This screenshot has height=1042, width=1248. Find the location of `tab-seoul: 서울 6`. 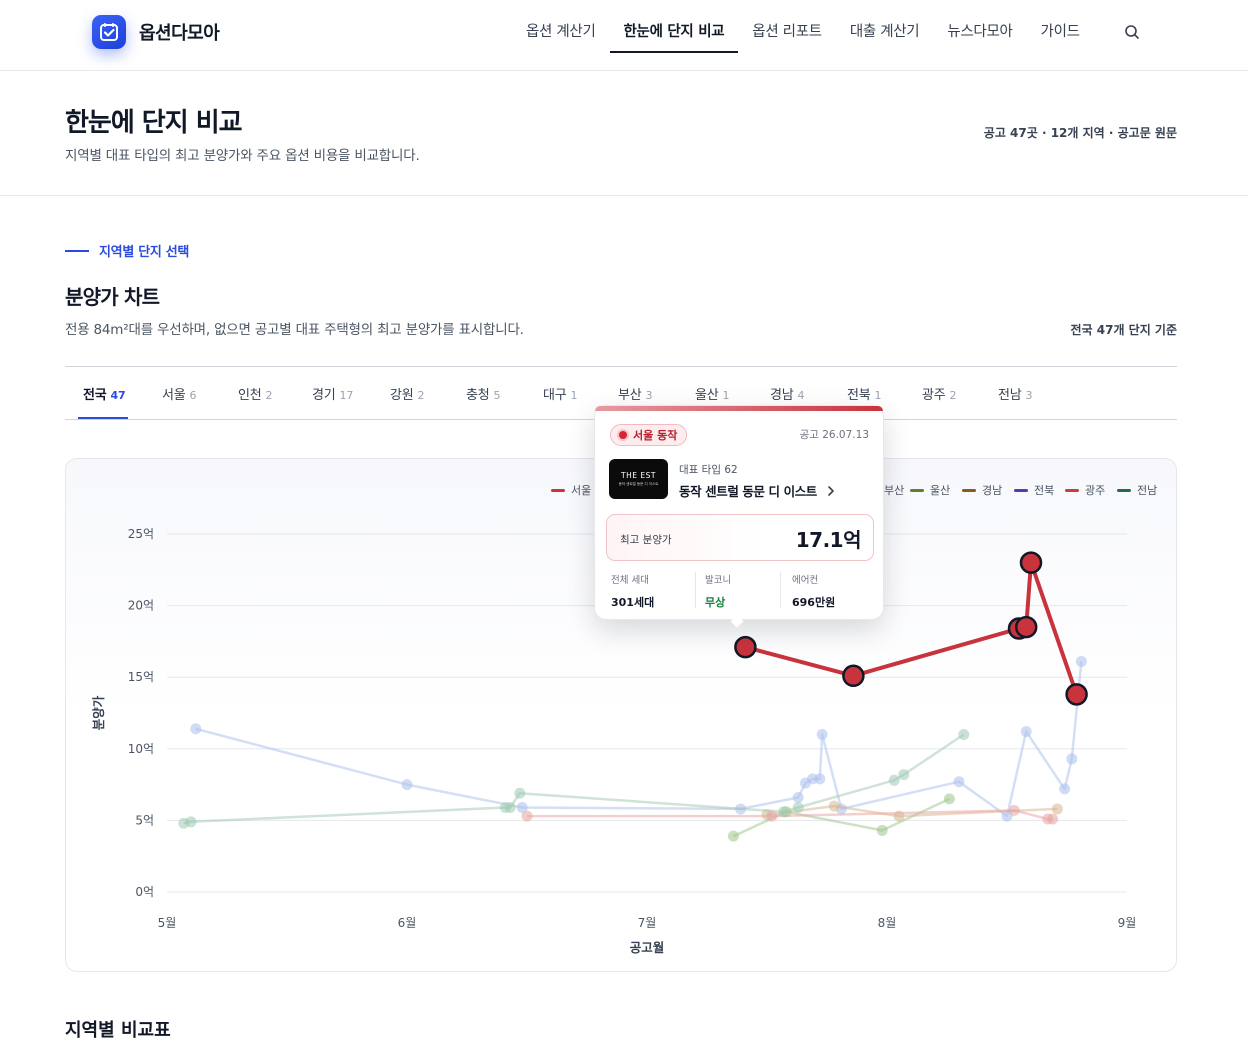

tab-seoul: 서울 6 is located at coordinates (179, 393).